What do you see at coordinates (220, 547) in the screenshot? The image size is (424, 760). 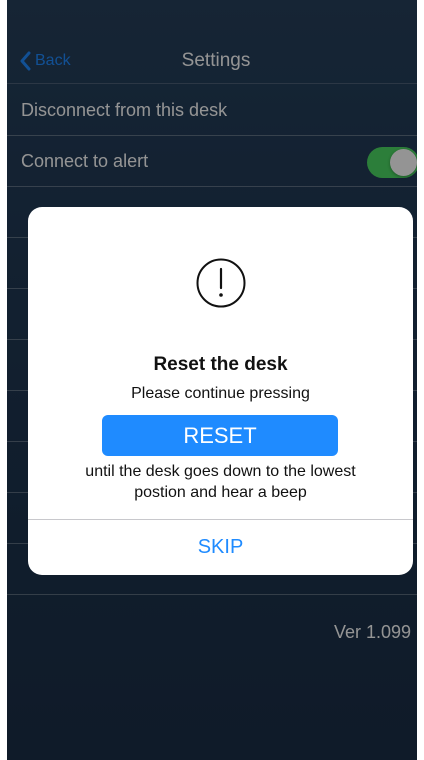 I see `skip-button: SKIP` at bounding box center [220, 547].